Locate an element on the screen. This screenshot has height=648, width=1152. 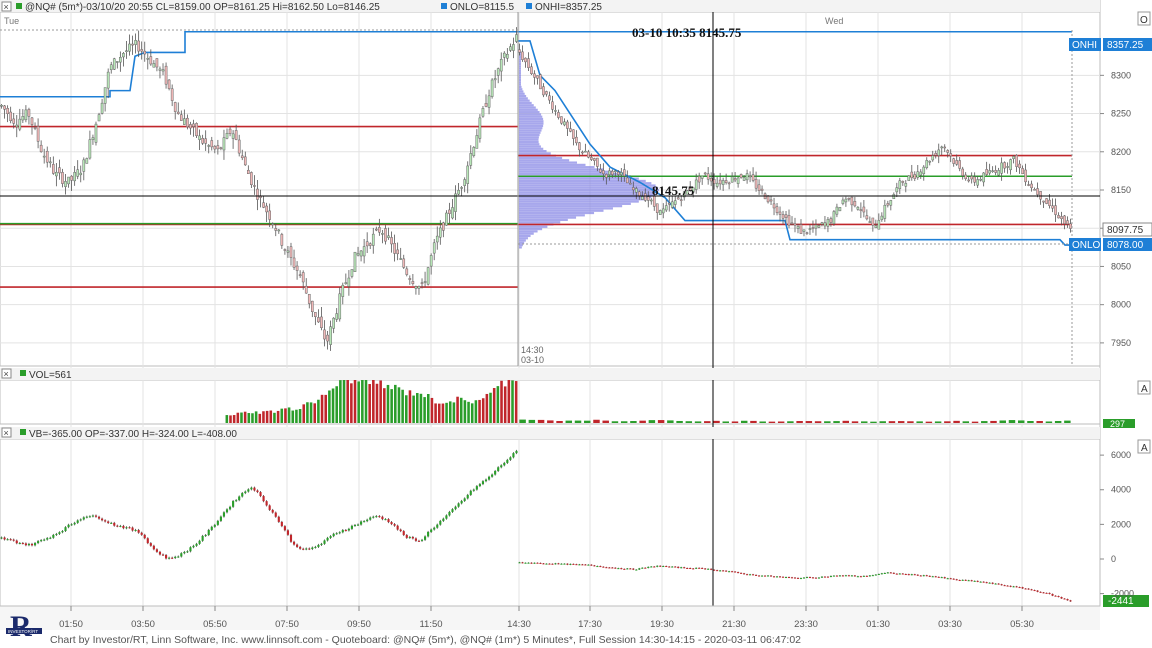
onhi-swatch-icon is located at coordinates (529, 6).